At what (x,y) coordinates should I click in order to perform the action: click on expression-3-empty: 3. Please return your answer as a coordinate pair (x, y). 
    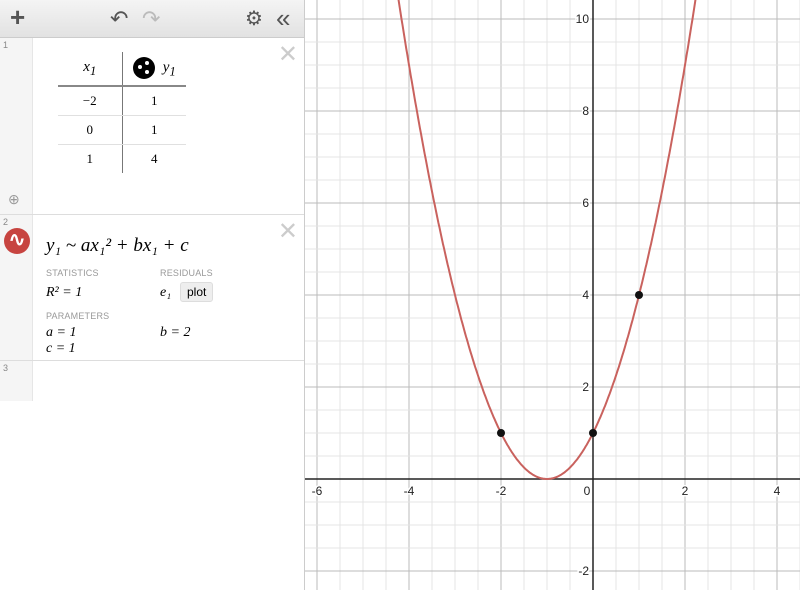
    Looking at the image, I should click on (152, 381).